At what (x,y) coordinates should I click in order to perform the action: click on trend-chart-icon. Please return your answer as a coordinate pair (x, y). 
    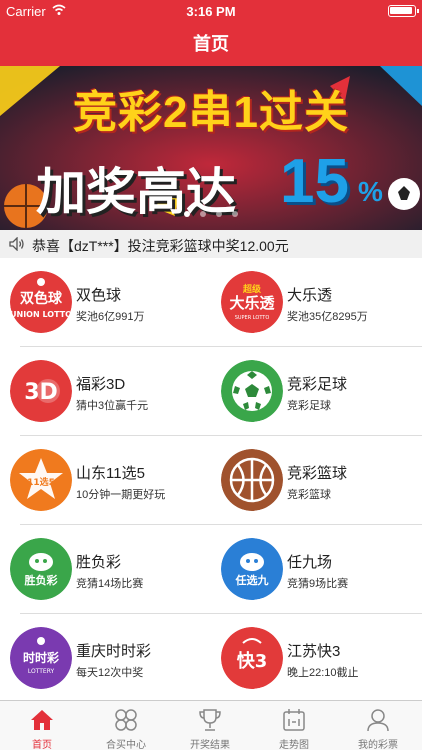
    Looking at the image, I should click on (294, 720).